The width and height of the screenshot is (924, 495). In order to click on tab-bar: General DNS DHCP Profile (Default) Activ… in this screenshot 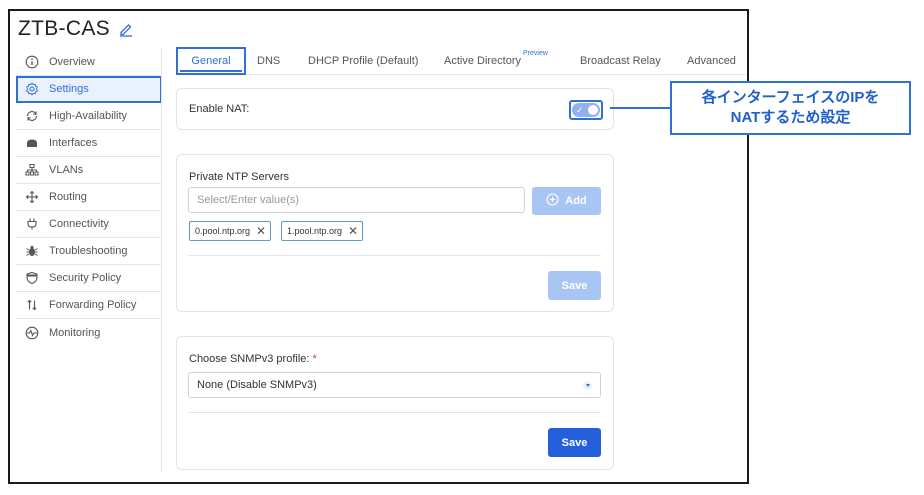, I will do `click(461, 61)`.